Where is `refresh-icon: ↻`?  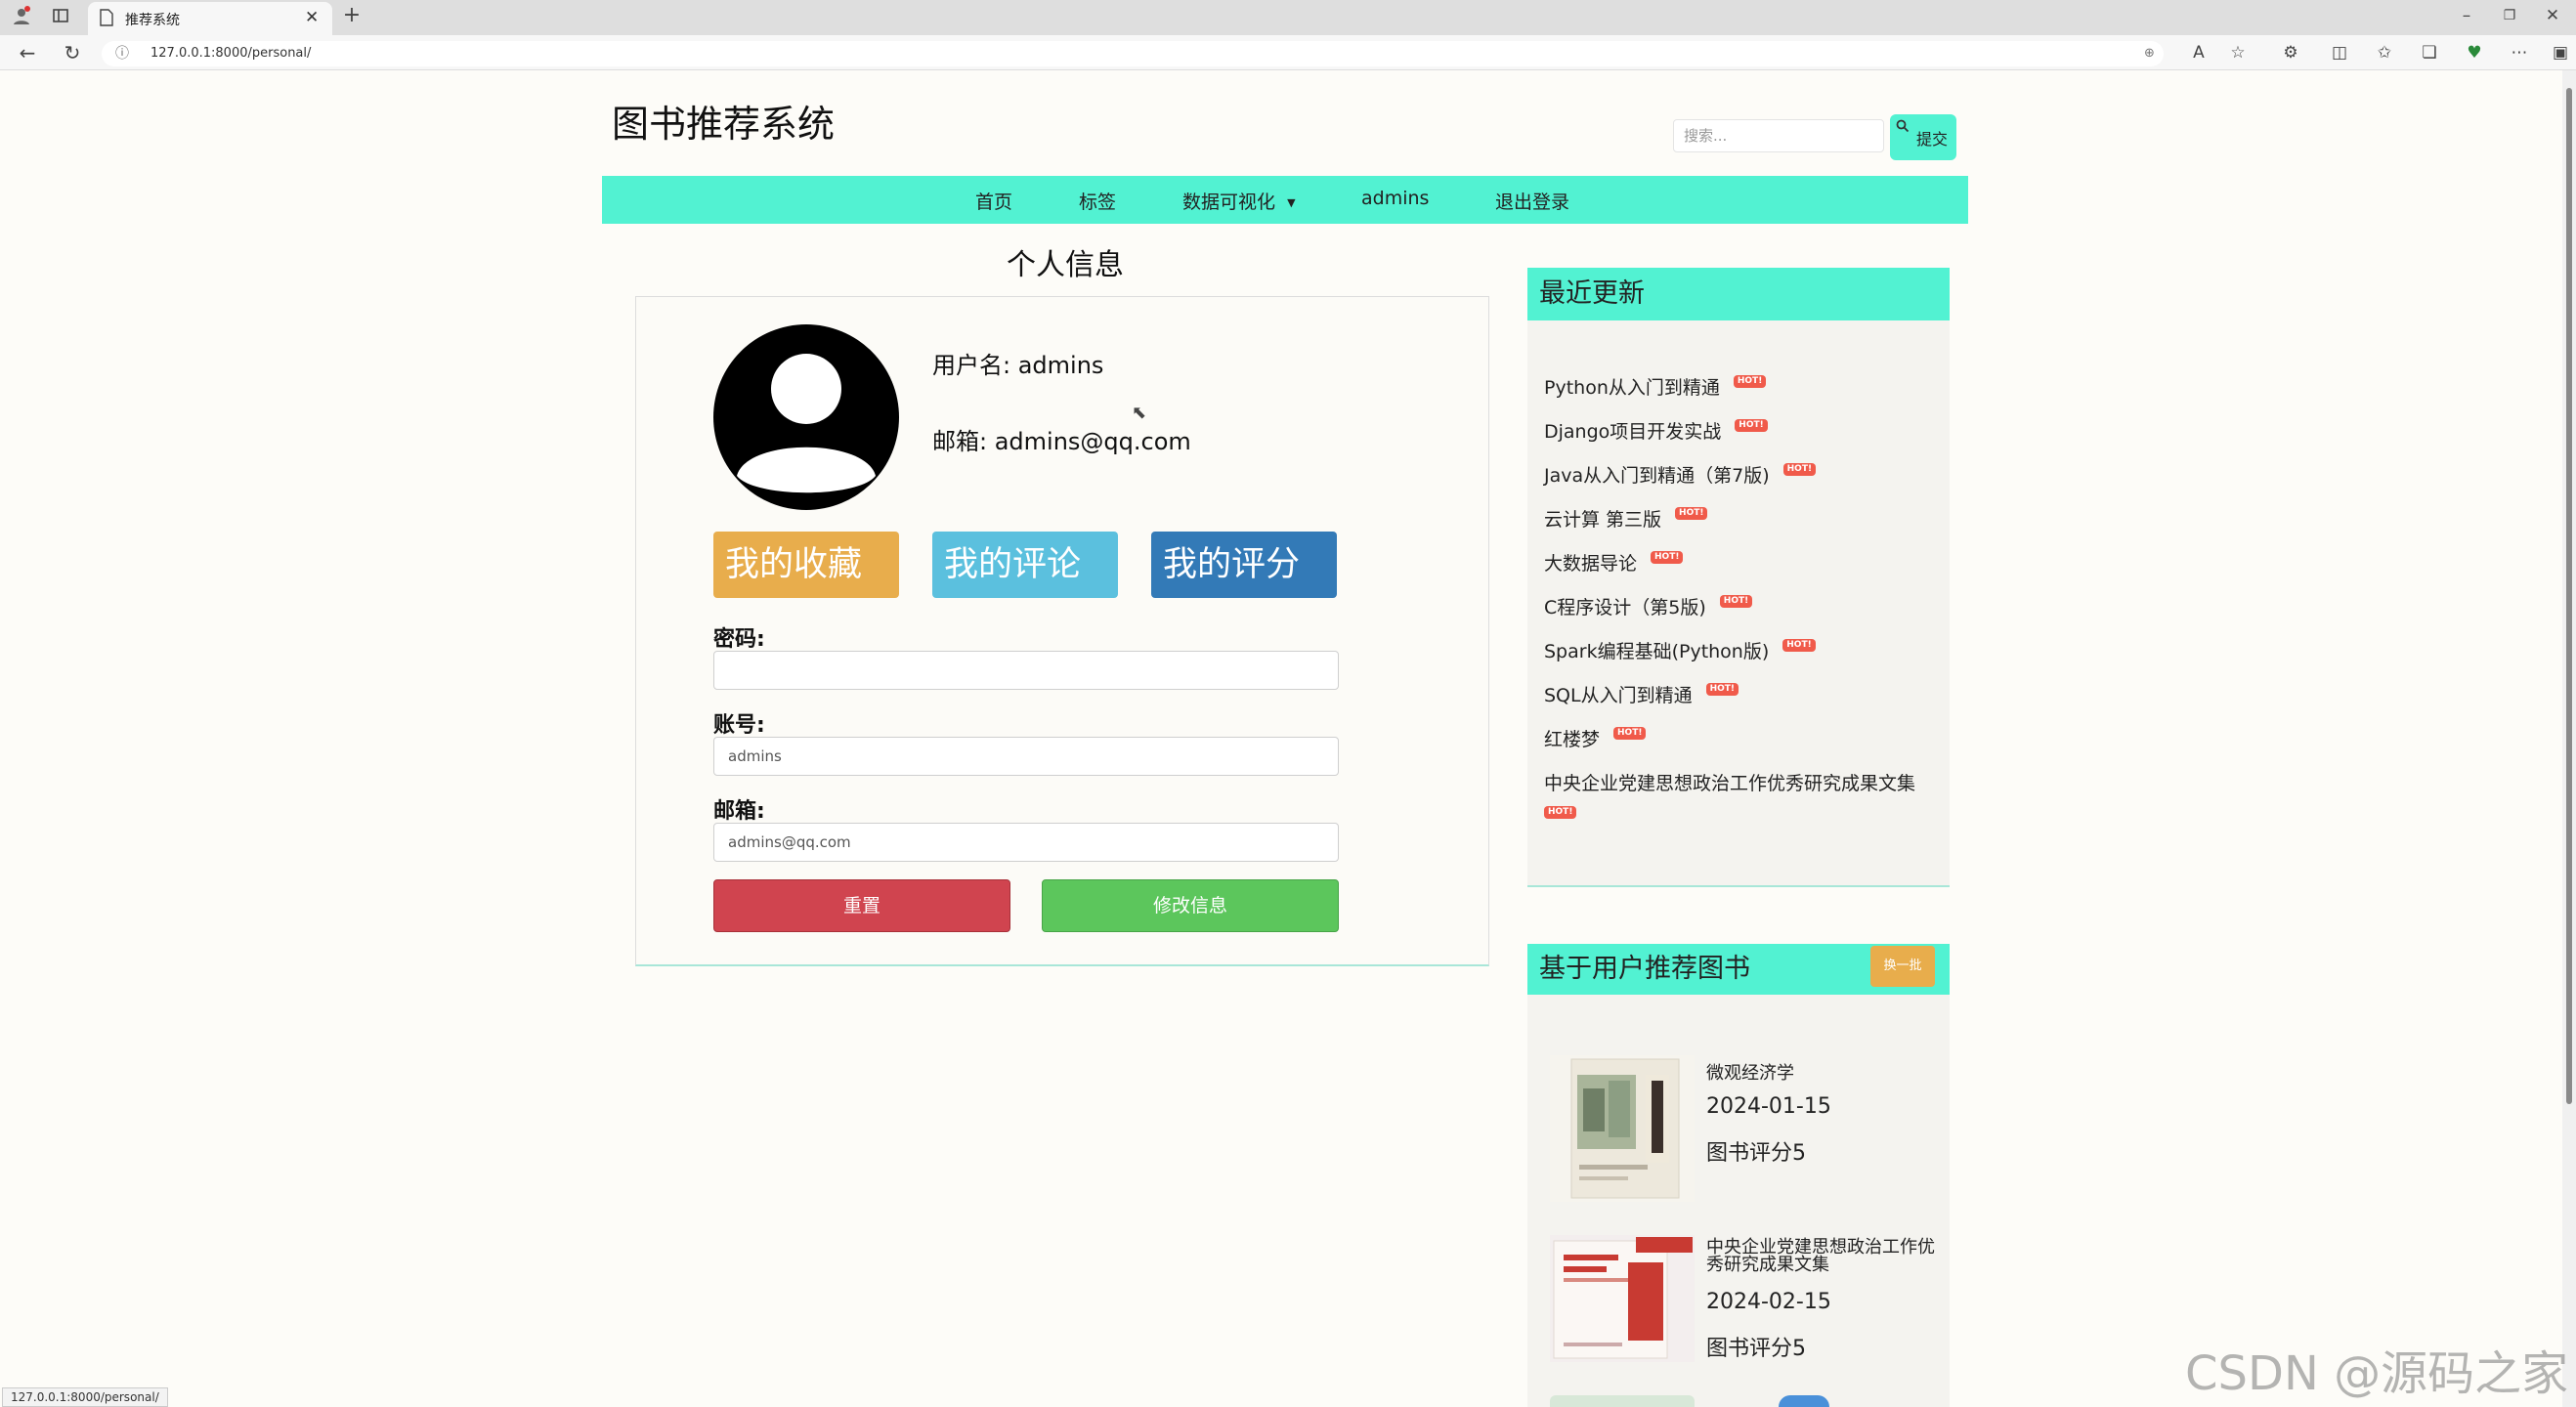
refresh-icon: ↻ is located at coordinates (73, 53).